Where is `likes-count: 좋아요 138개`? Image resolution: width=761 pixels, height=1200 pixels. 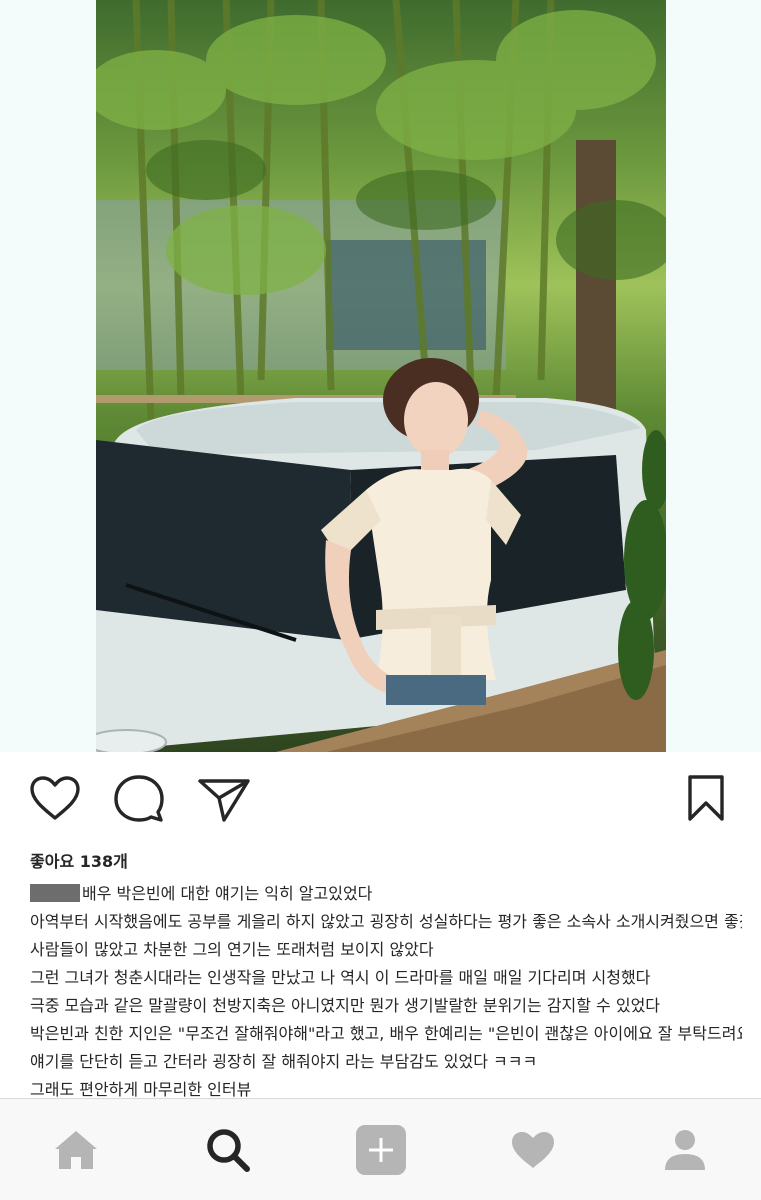
likes-count: 좋아요 138개 is located at coordinates (79, 860).